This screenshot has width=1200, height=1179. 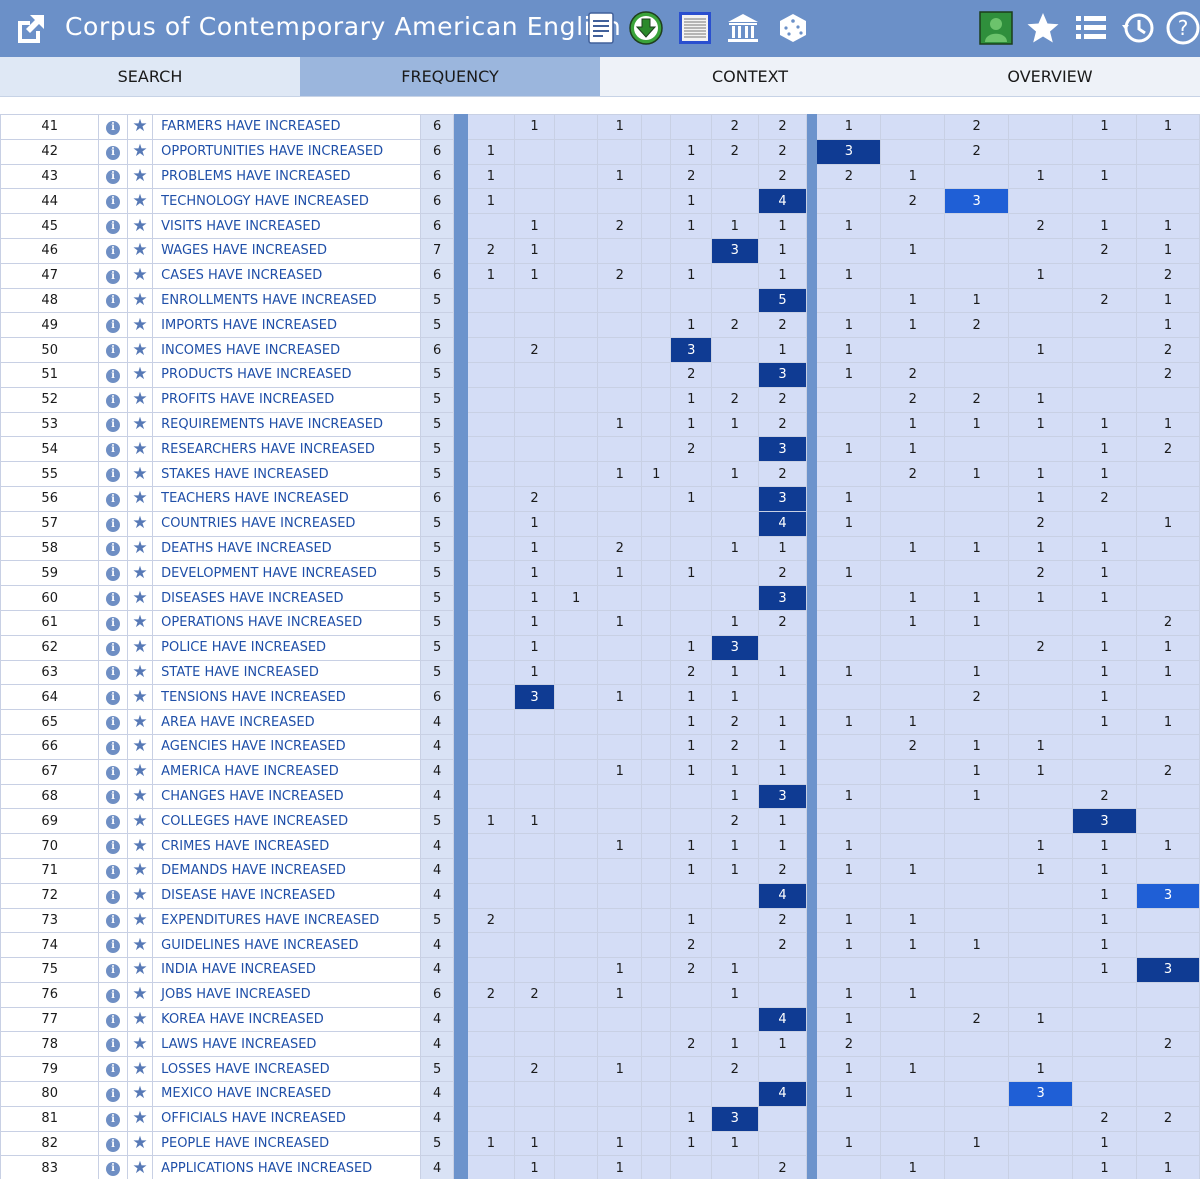 What do you see at coordinates (1183, 28) in the screenshot?
I see `help-icon: ?` at bounding box center [1183, 28].